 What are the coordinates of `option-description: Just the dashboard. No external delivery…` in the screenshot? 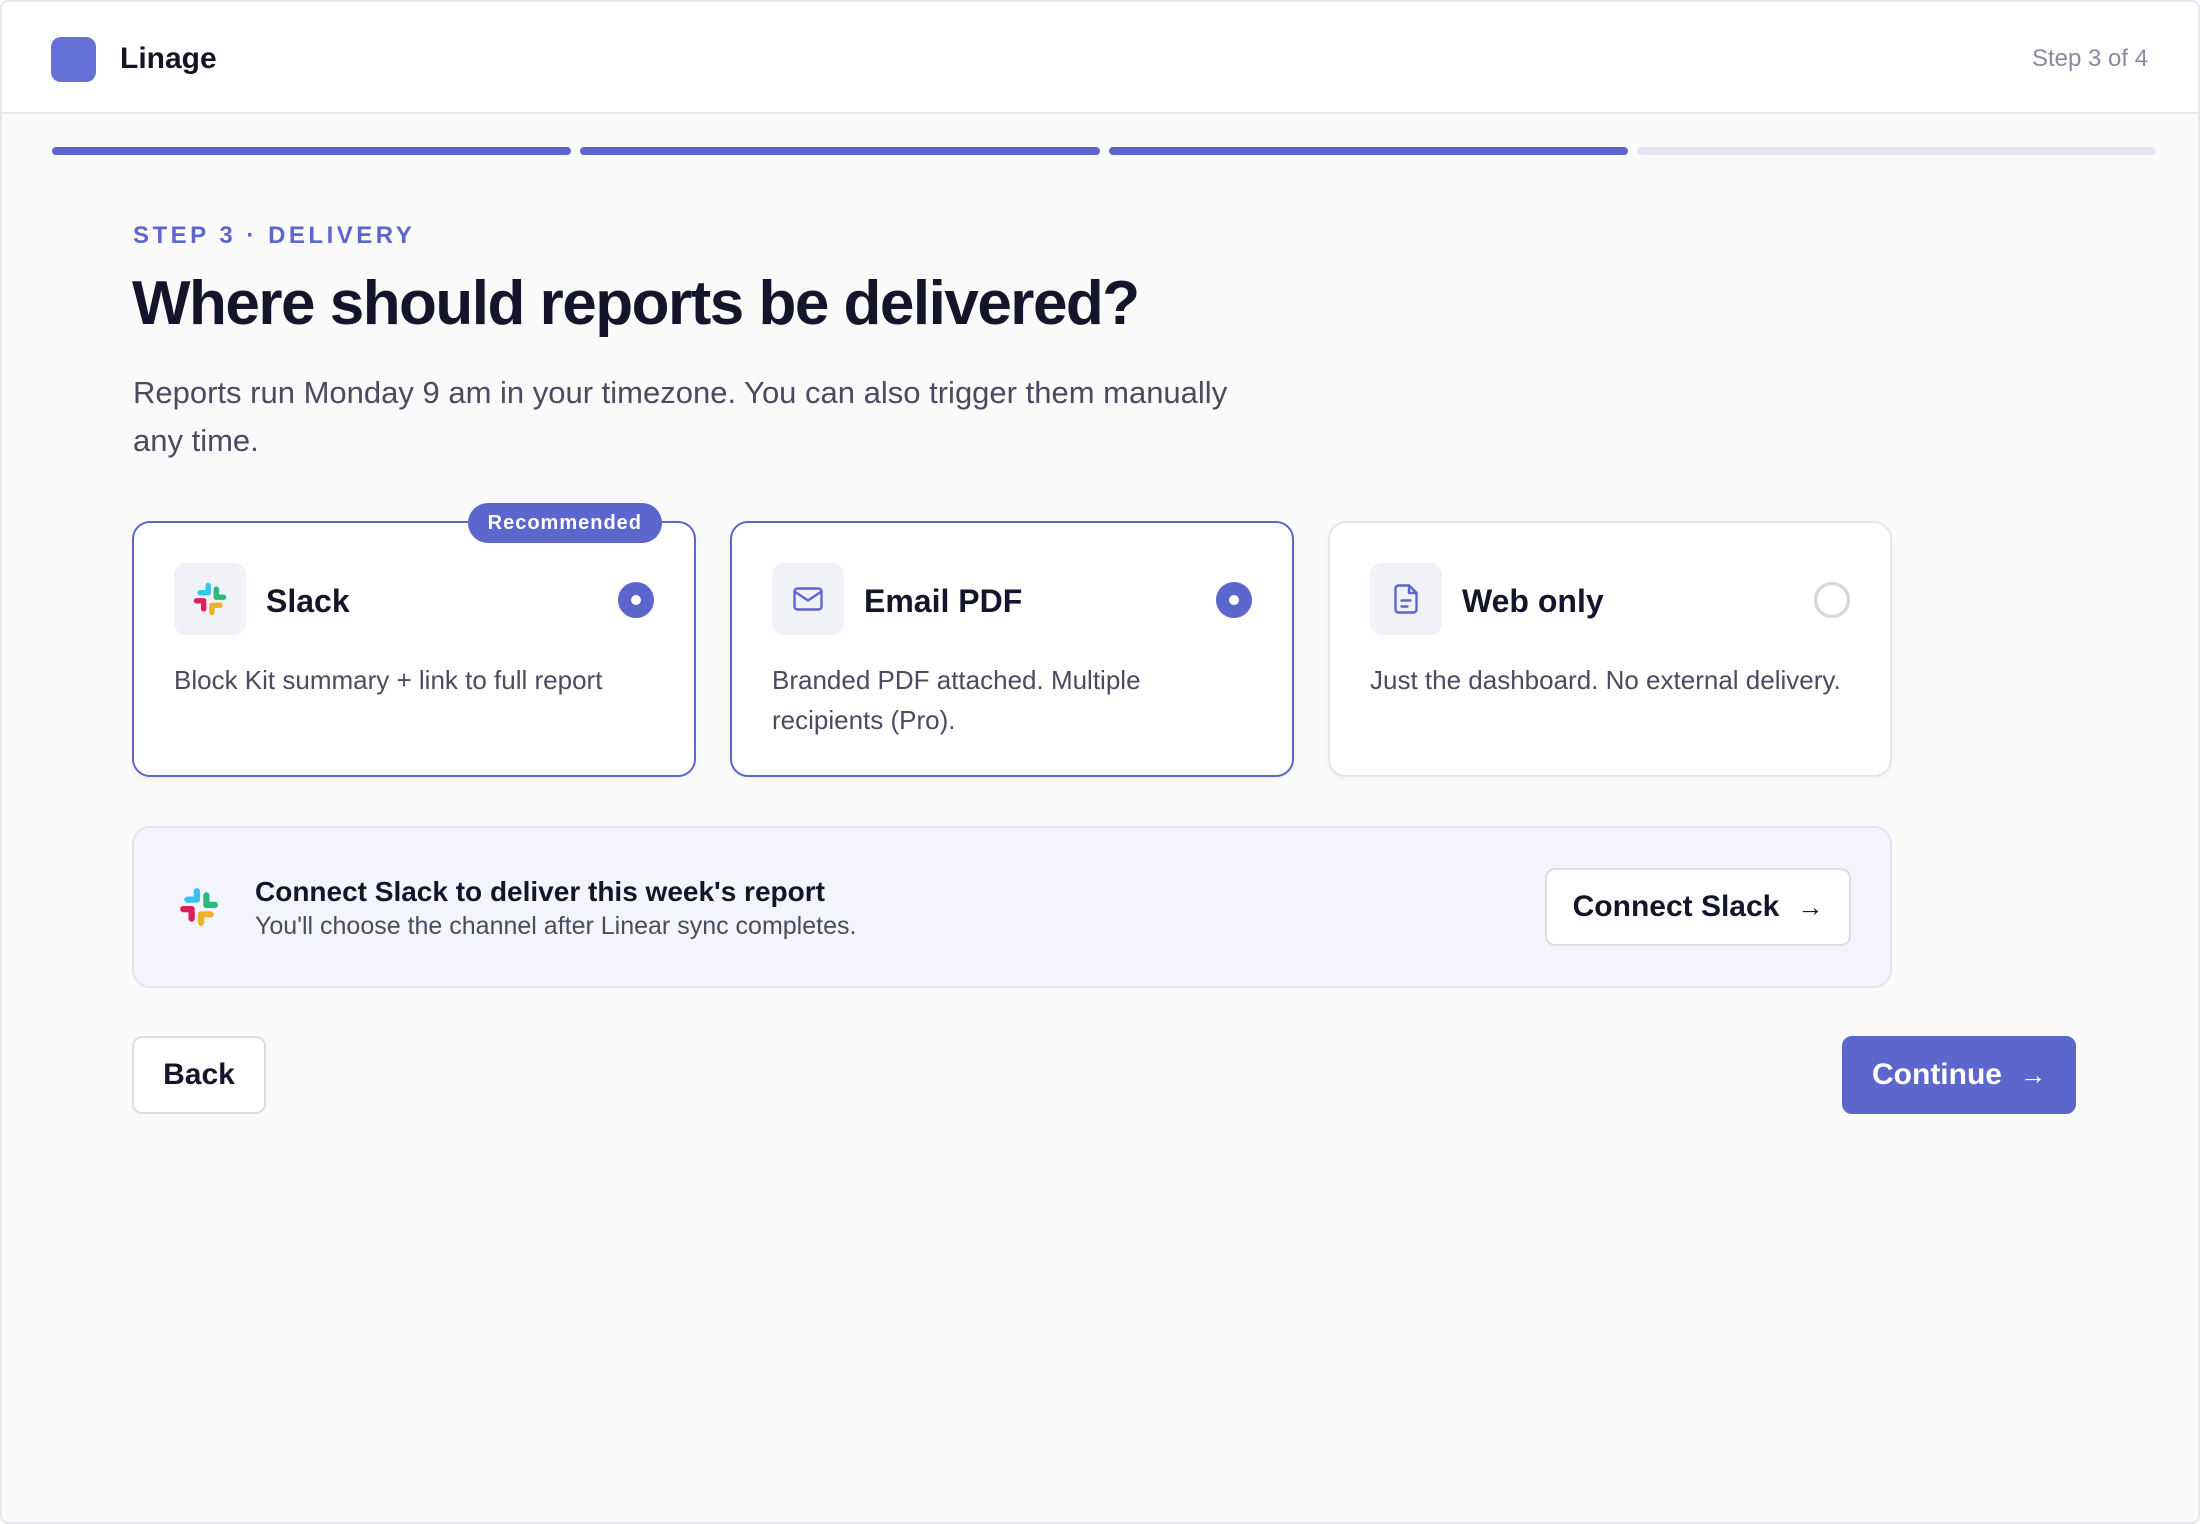 It's located at (1605, 680).